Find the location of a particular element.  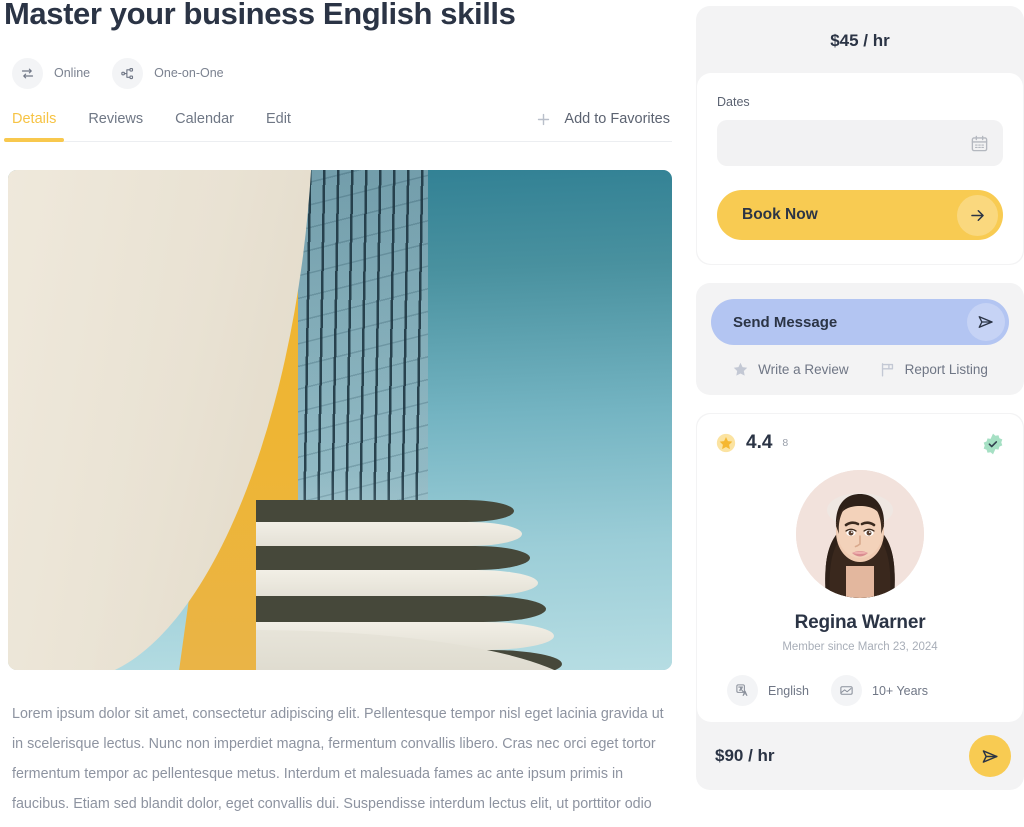

report-listing-label: Report Listing is located at coordinates (946, 369).